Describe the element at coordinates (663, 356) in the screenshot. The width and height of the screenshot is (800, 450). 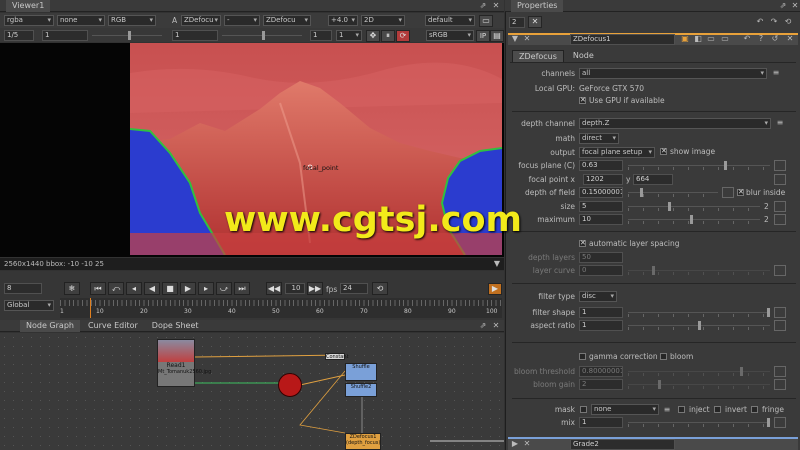
I see `bloom-checkbox` at that location.